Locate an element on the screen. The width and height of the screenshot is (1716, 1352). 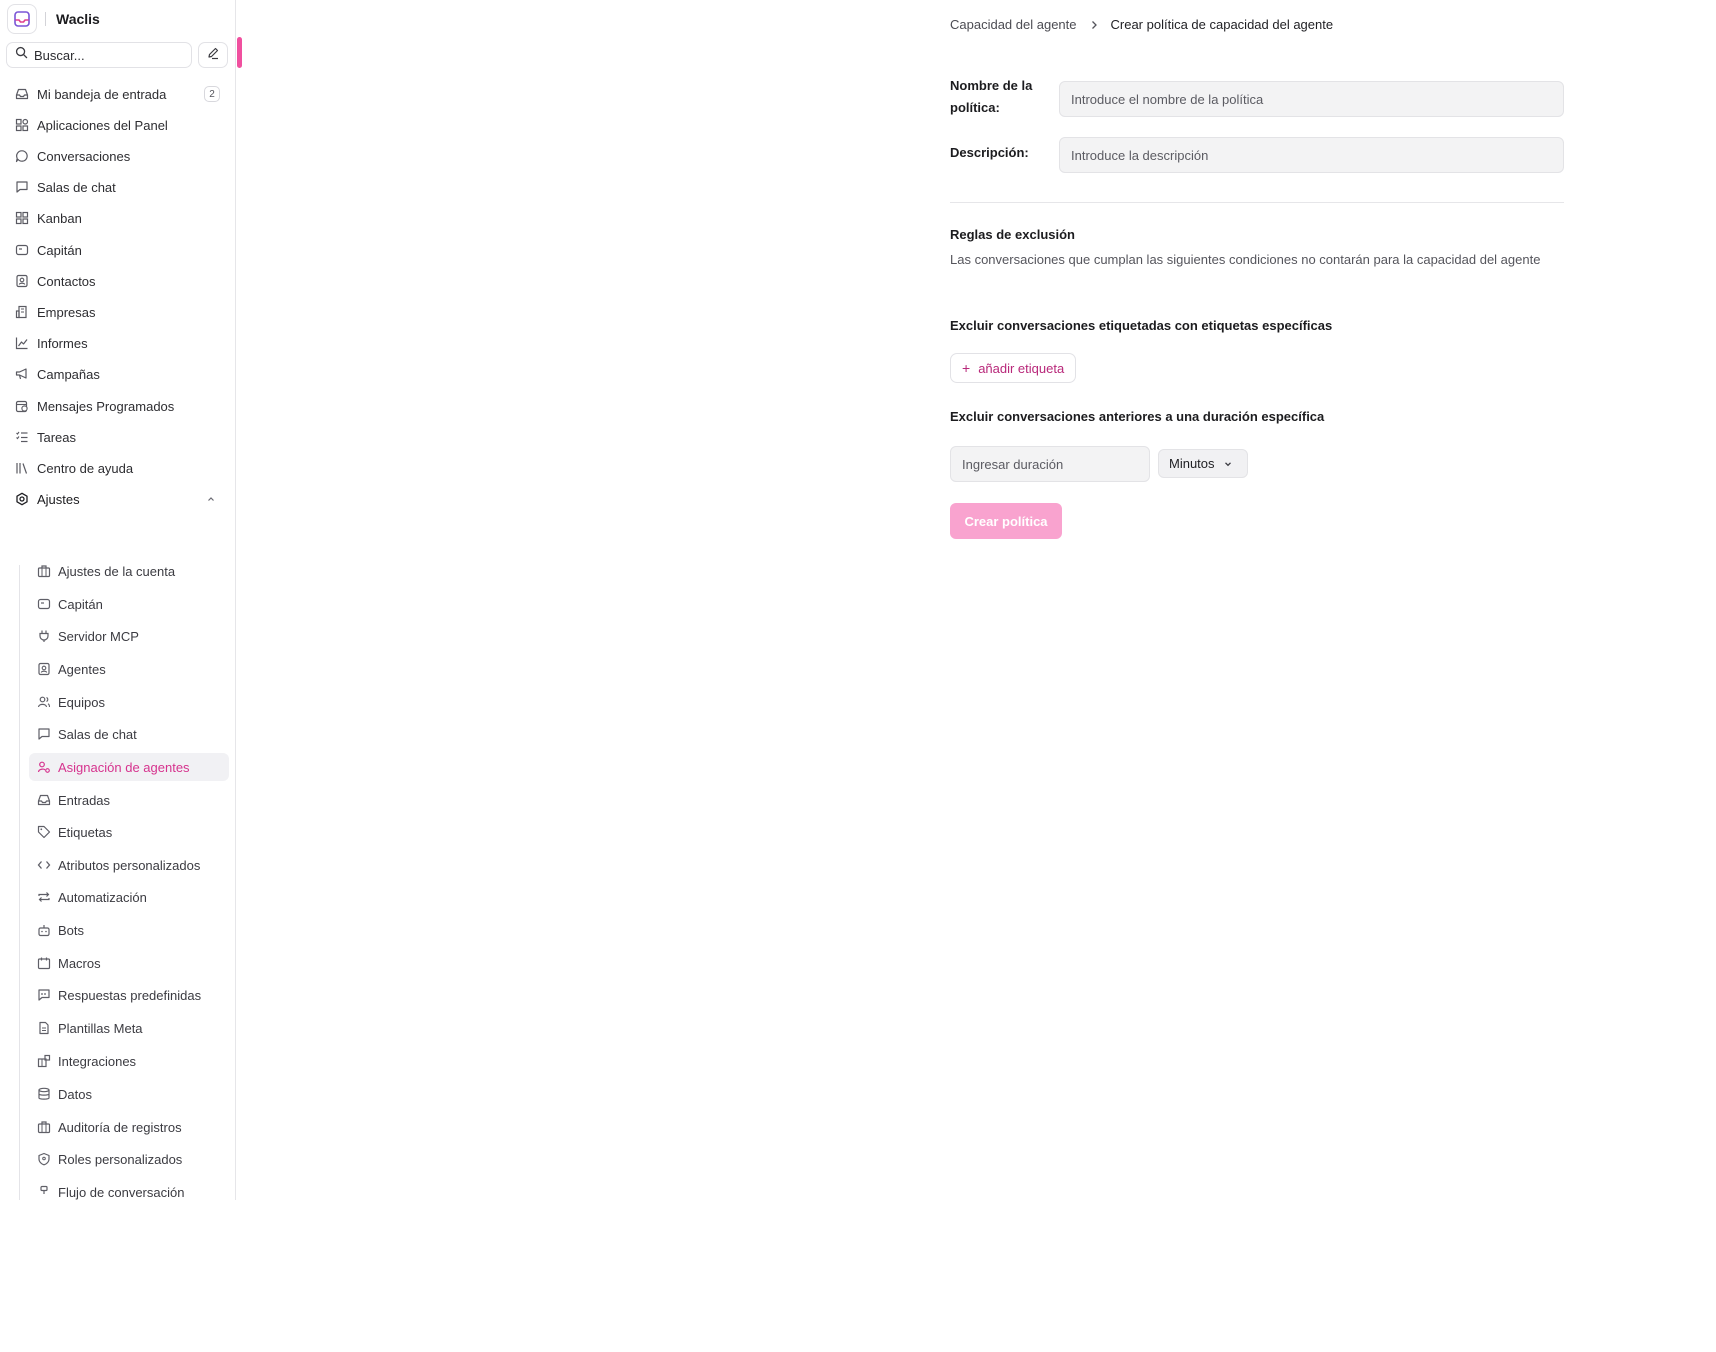
shield-icon is located at coordinates (43, 1159).